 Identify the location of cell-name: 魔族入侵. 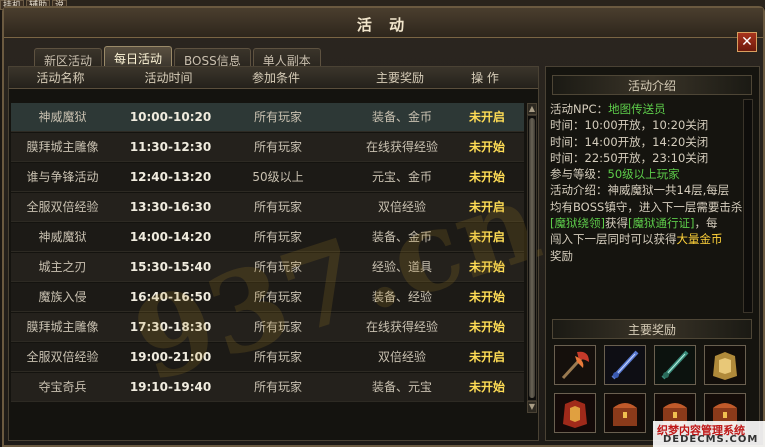
(62, 297).